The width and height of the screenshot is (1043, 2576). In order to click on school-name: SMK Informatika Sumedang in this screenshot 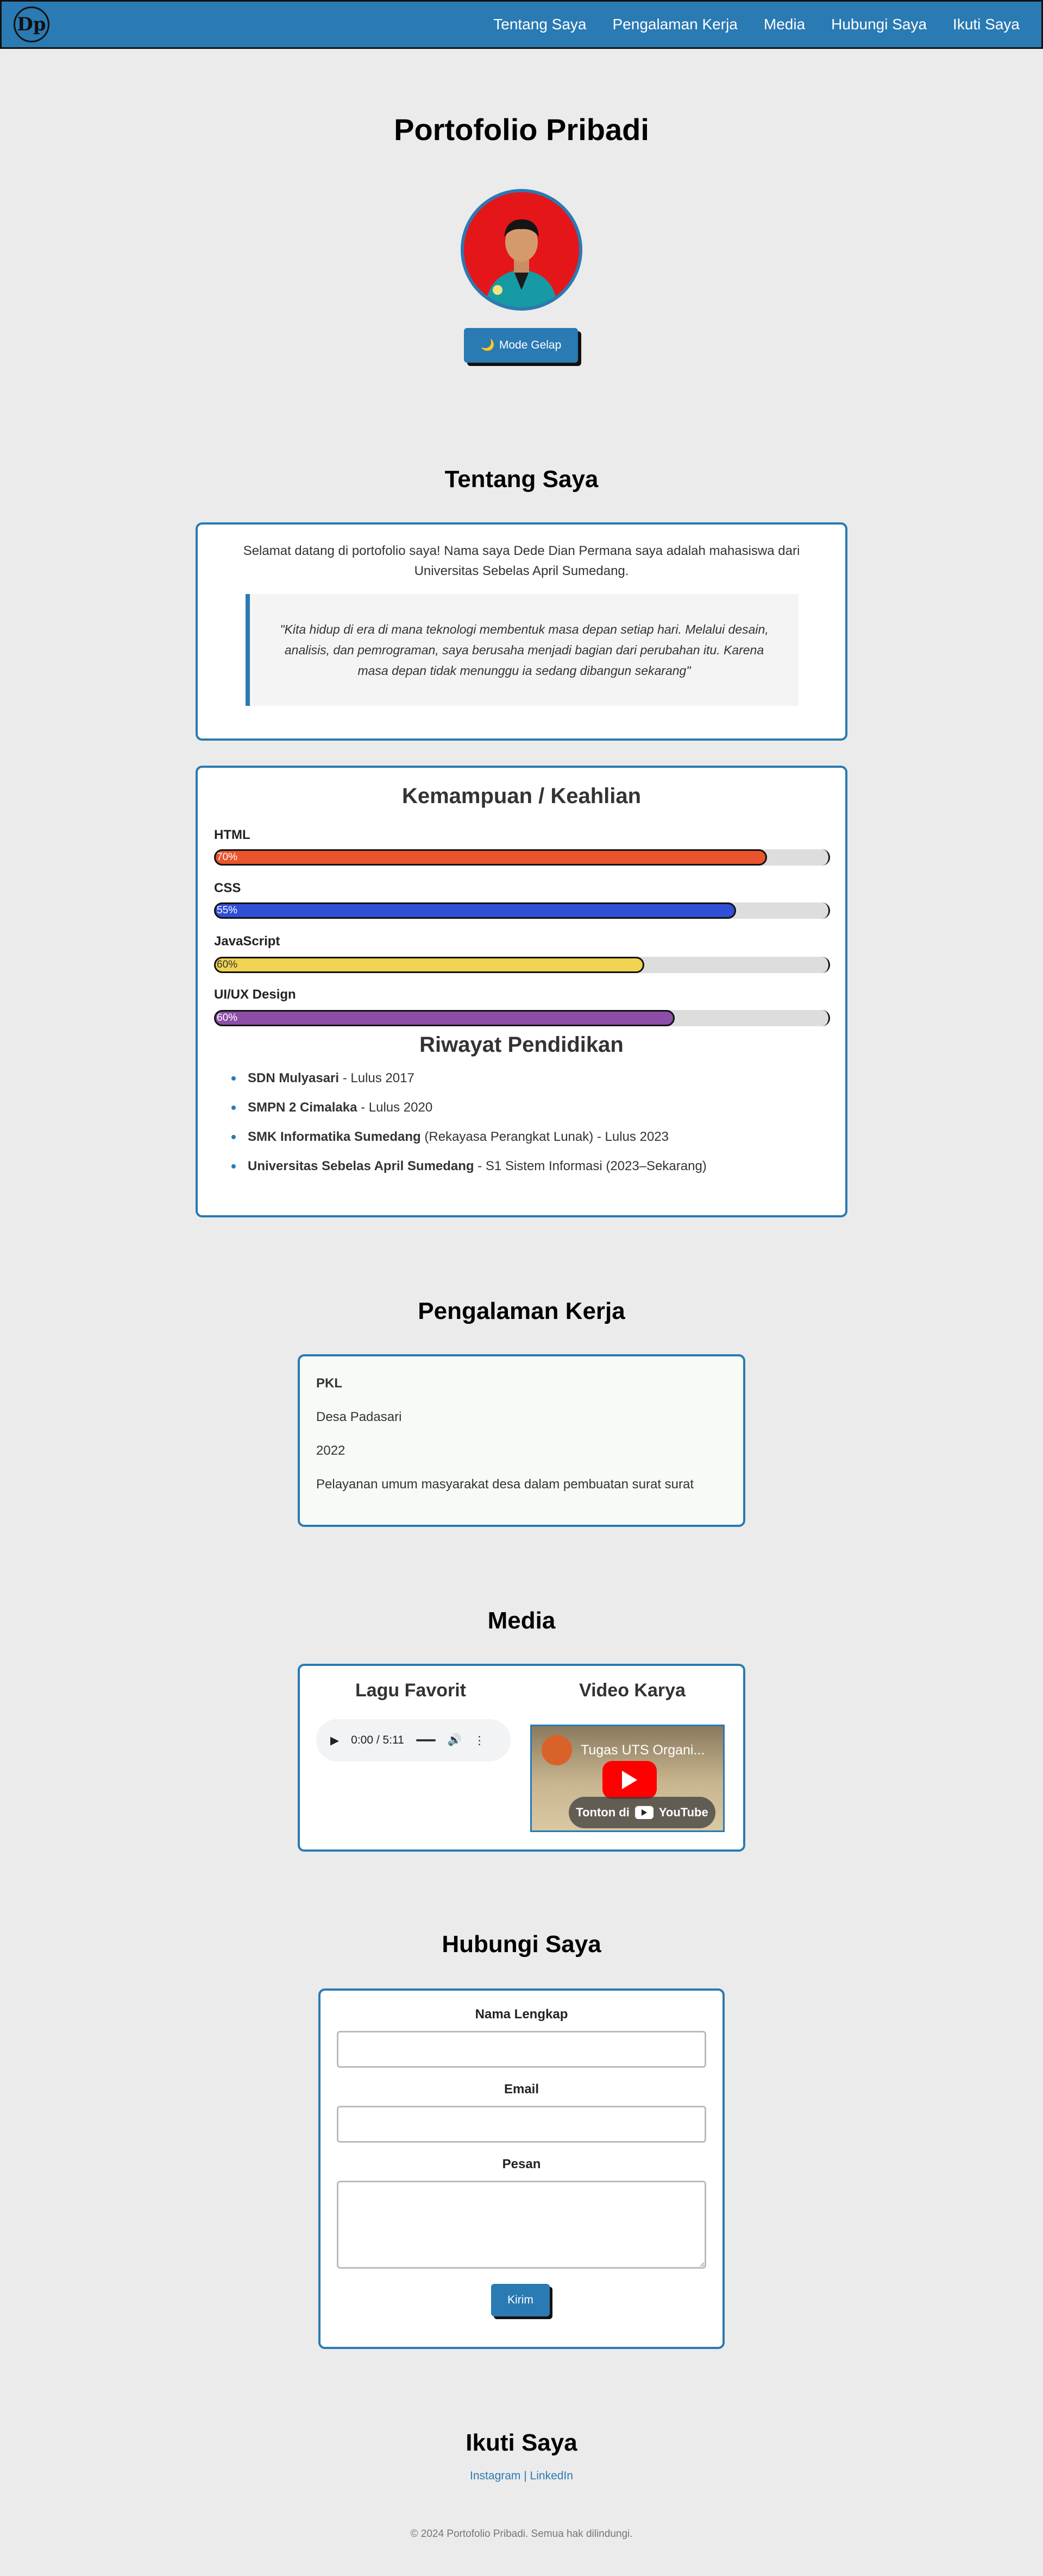, I will do `click(334, 1136)`.